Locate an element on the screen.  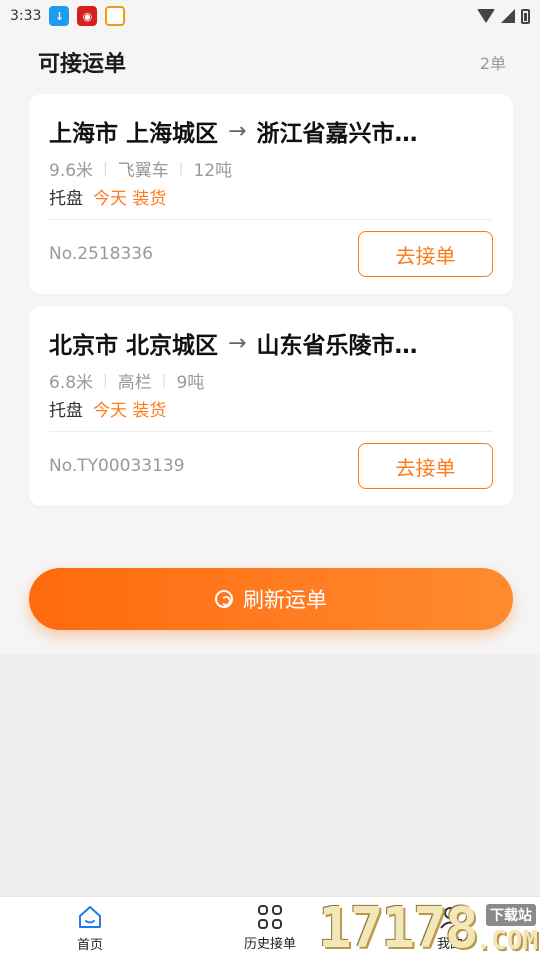
tab-home: 首页 is located at coordinates (90, 928).